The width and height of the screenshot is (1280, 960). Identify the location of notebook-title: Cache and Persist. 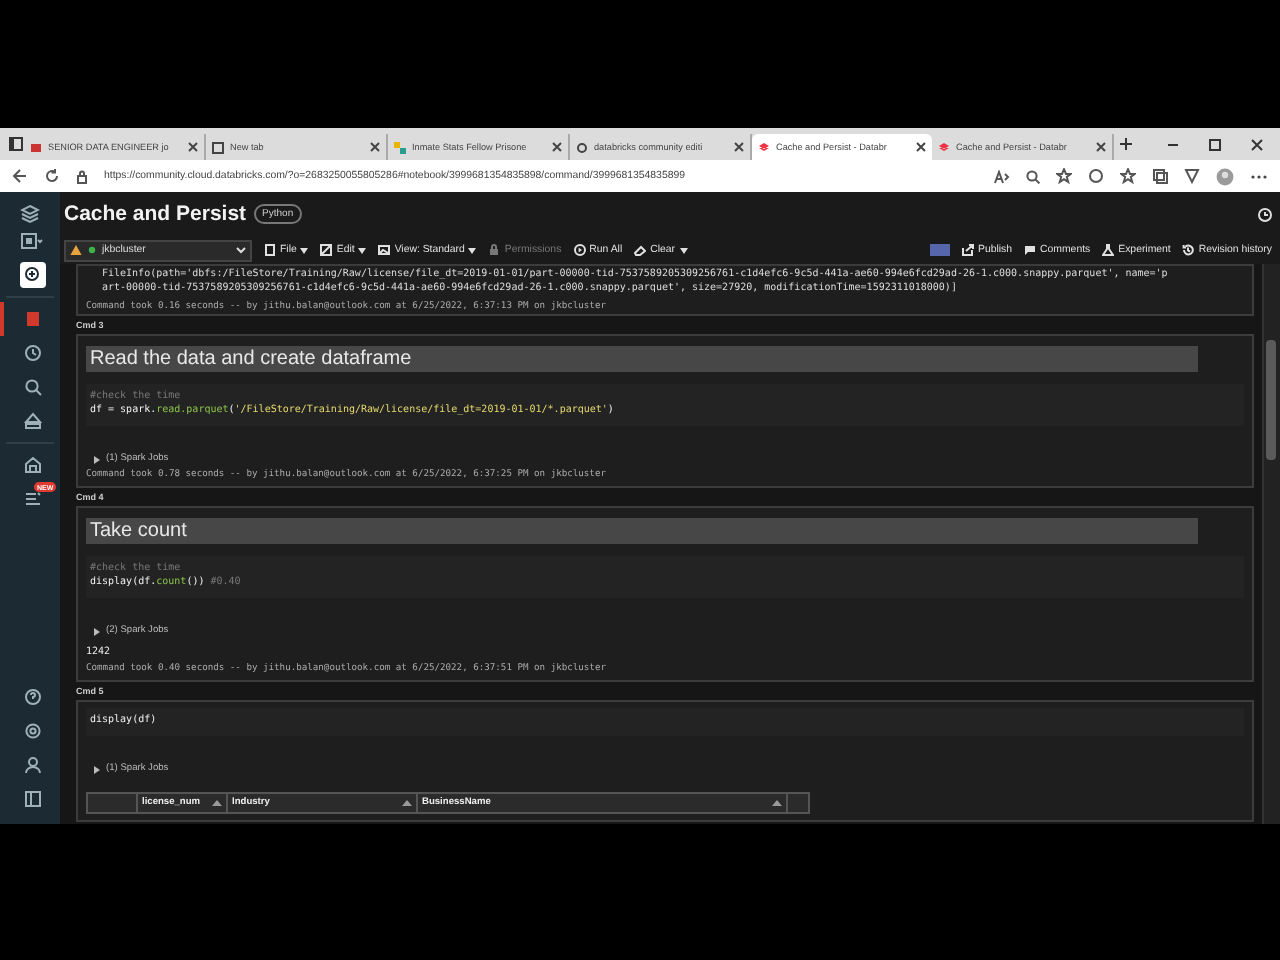
(155, 214).